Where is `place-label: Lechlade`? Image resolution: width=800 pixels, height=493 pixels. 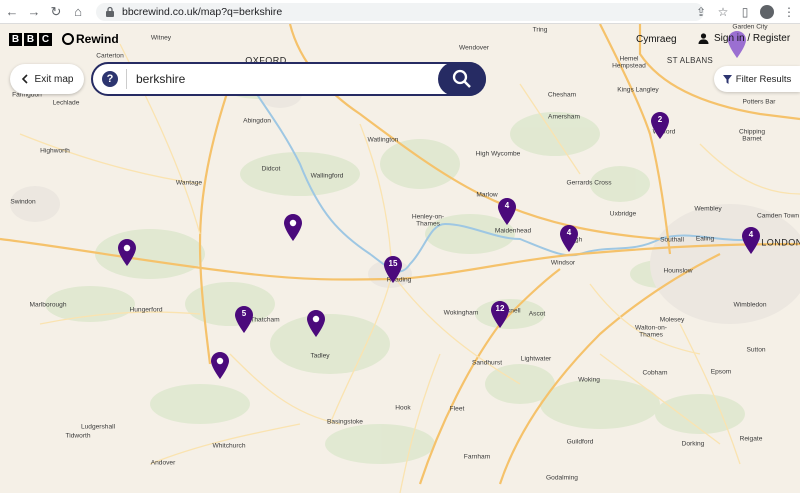
place-label: Lechlade is located at coordinates (66, 103).